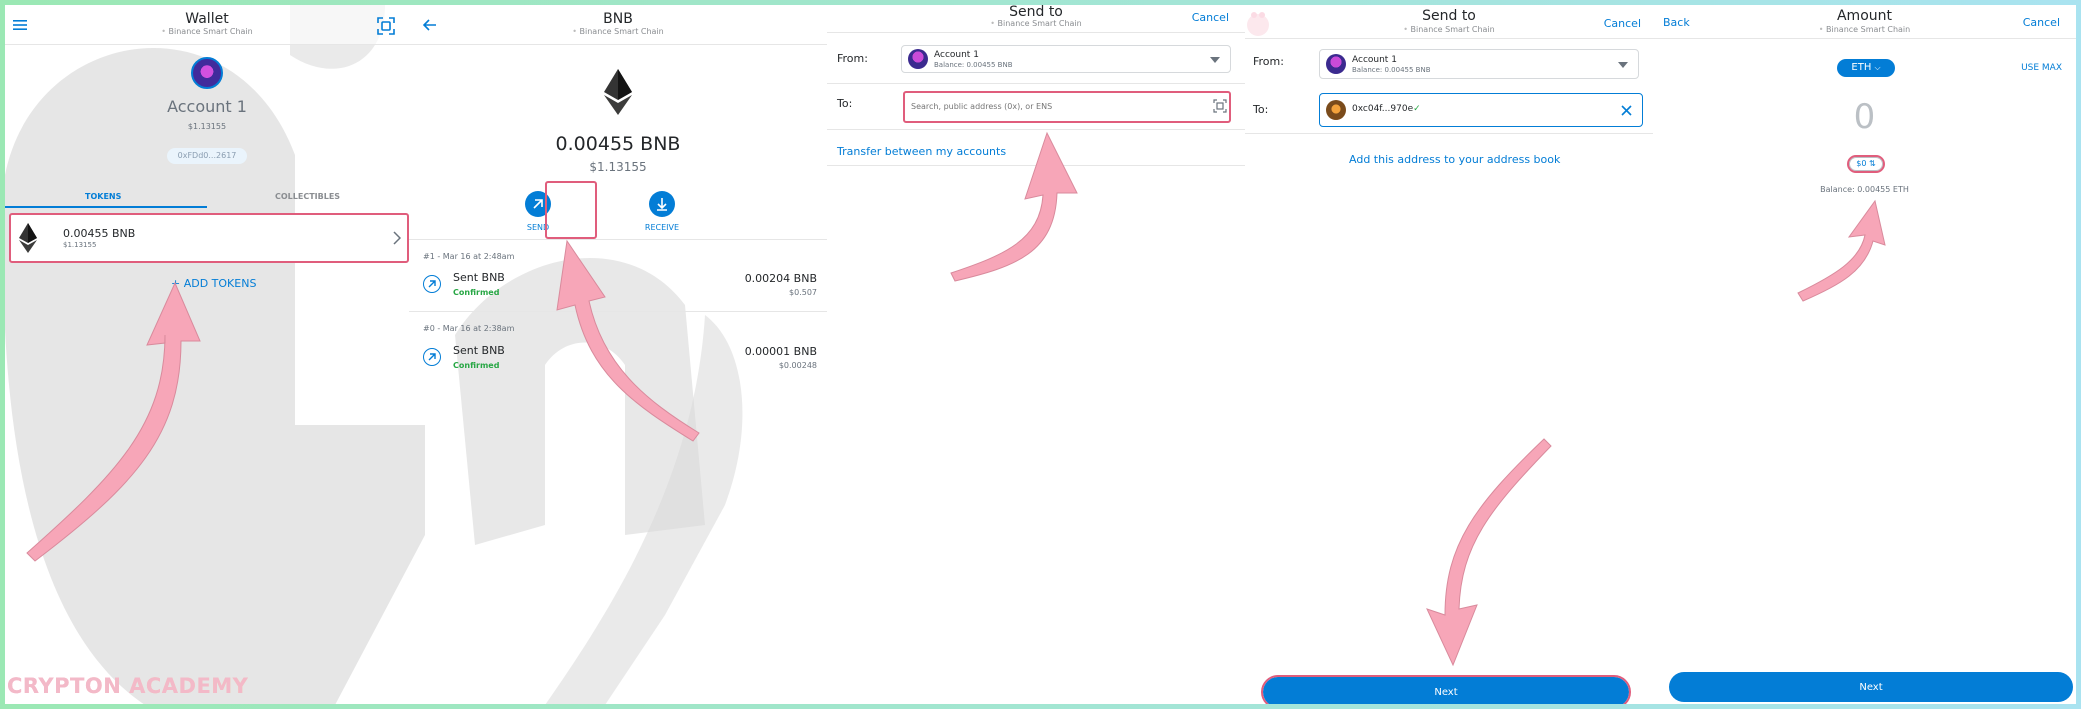  Describe the element at coordinates (207, 156) in the screenshot. I see `address-pill: 0xFDd0...2617` at that location.